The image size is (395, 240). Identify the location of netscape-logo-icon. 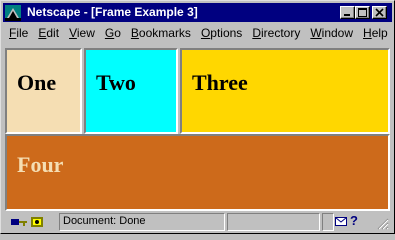
(13, 13).